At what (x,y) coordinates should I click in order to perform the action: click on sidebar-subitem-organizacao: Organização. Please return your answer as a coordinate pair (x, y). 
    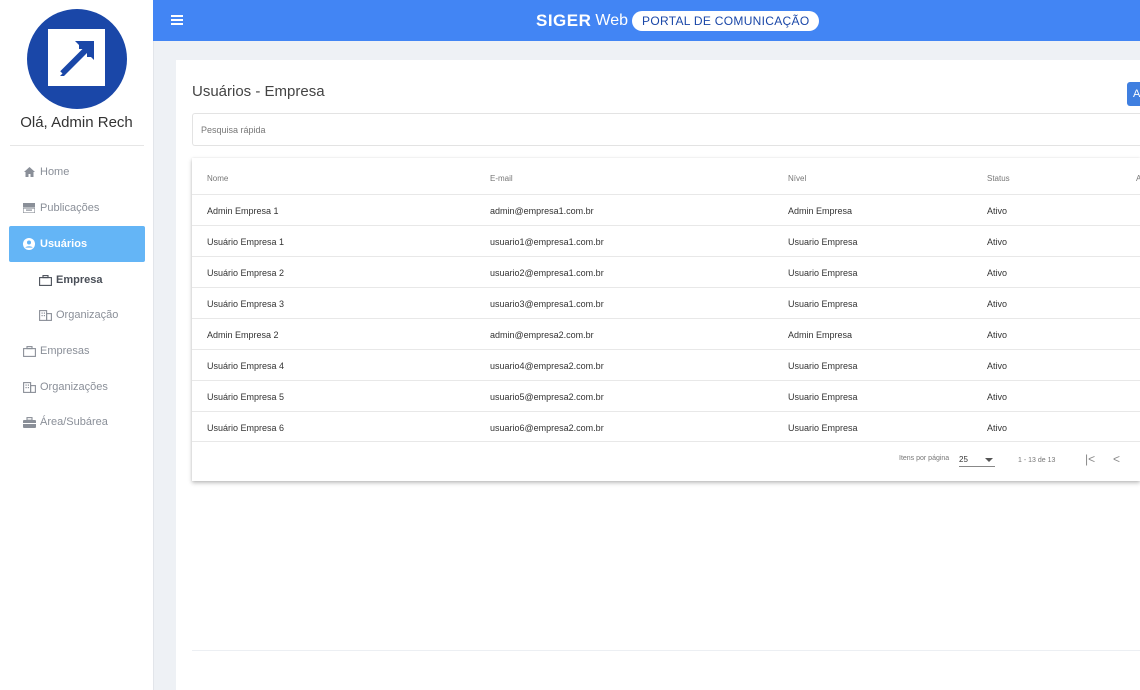
    Looking at the image, I should click on (77, 315).